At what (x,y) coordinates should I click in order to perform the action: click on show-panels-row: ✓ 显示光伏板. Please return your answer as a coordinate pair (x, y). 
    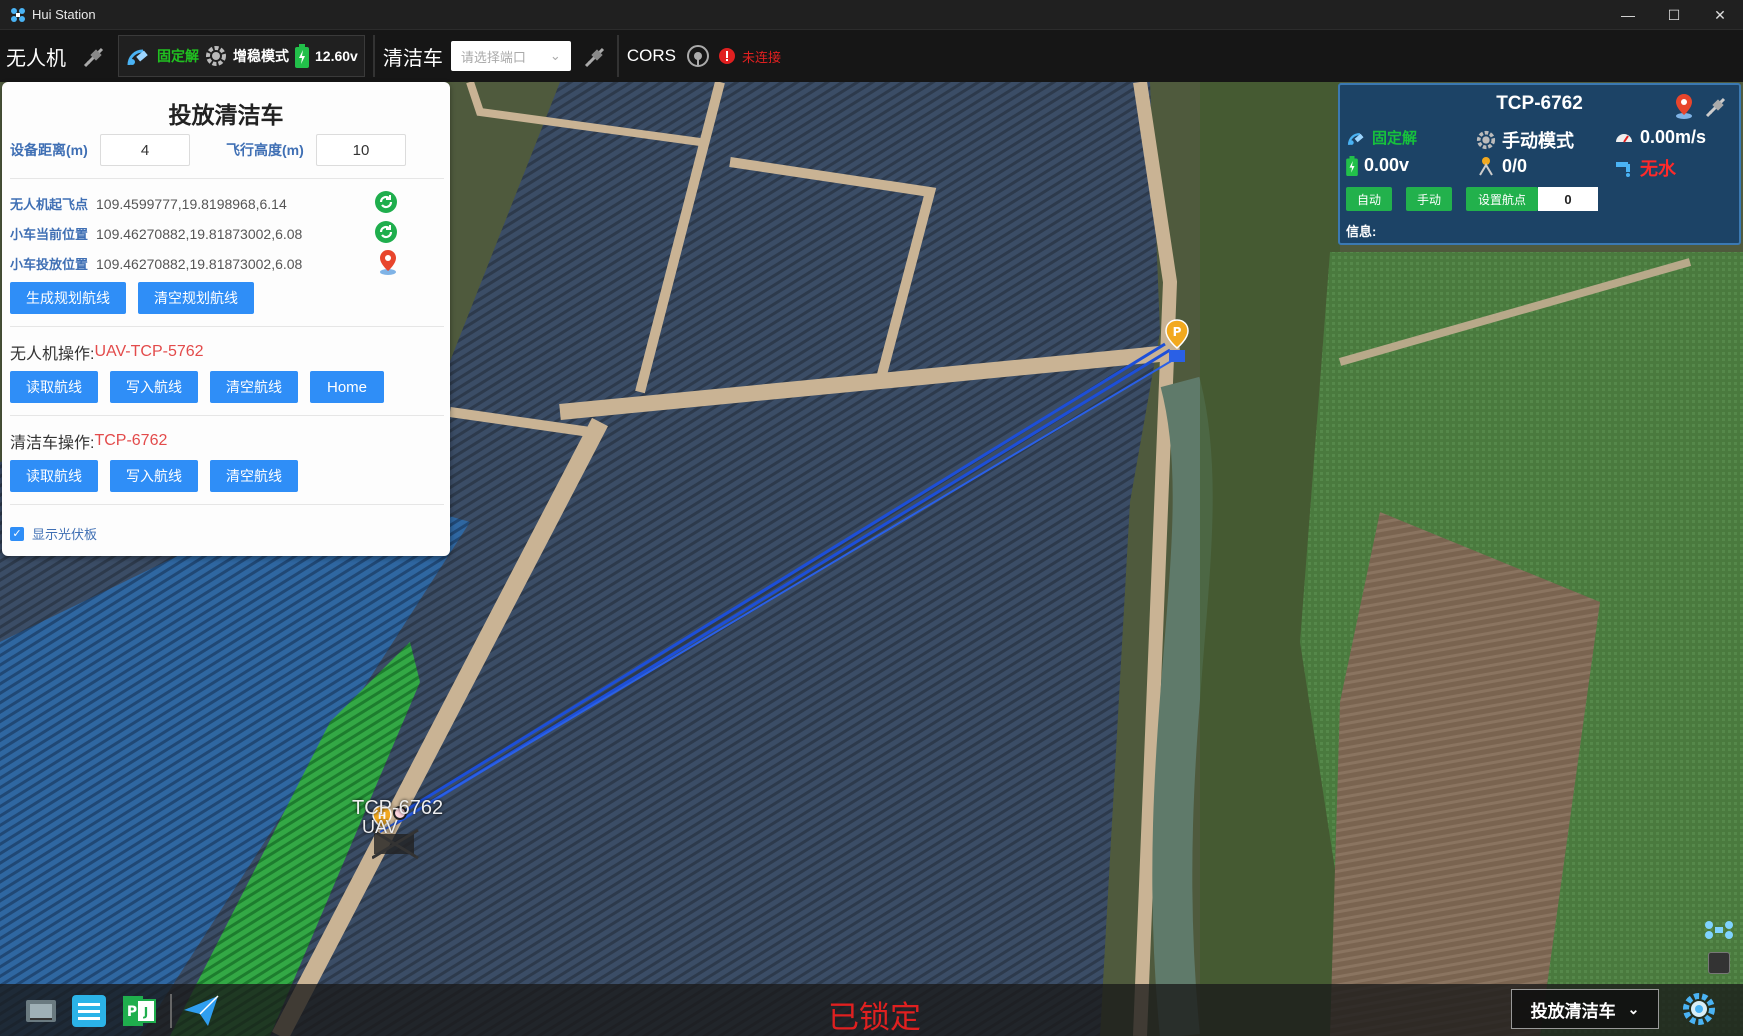
    Looking at the image, I should click on (53, 533).